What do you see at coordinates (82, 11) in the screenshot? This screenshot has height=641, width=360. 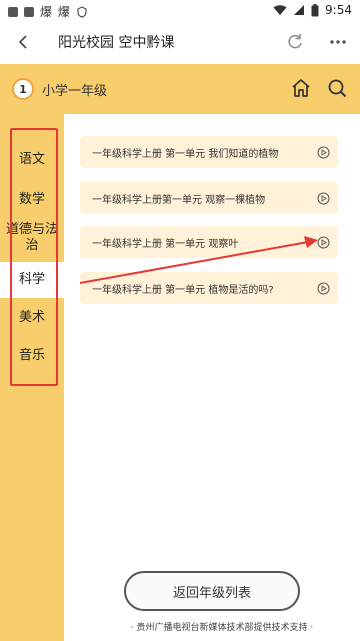 I see `shield-icon` at bounding box center [82, 11].